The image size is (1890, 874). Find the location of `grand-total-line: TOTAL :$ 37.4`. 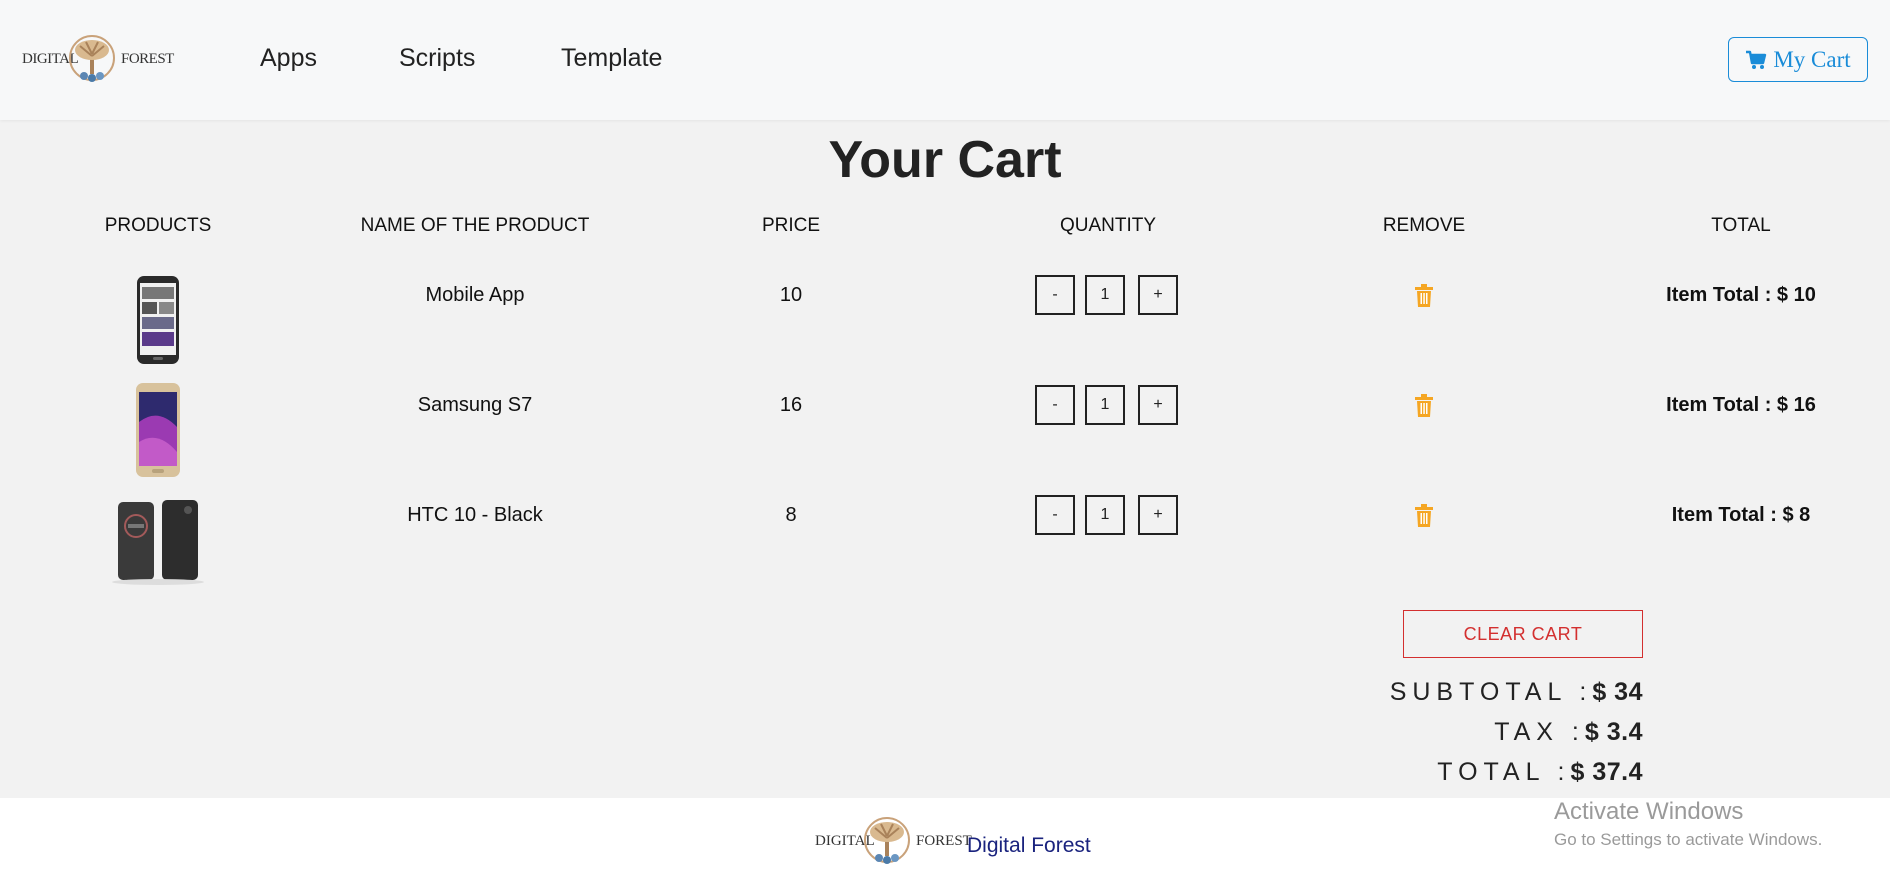

grand-total-line: TOTAL :$ 37.4 is located at coordinates (1540, 772).